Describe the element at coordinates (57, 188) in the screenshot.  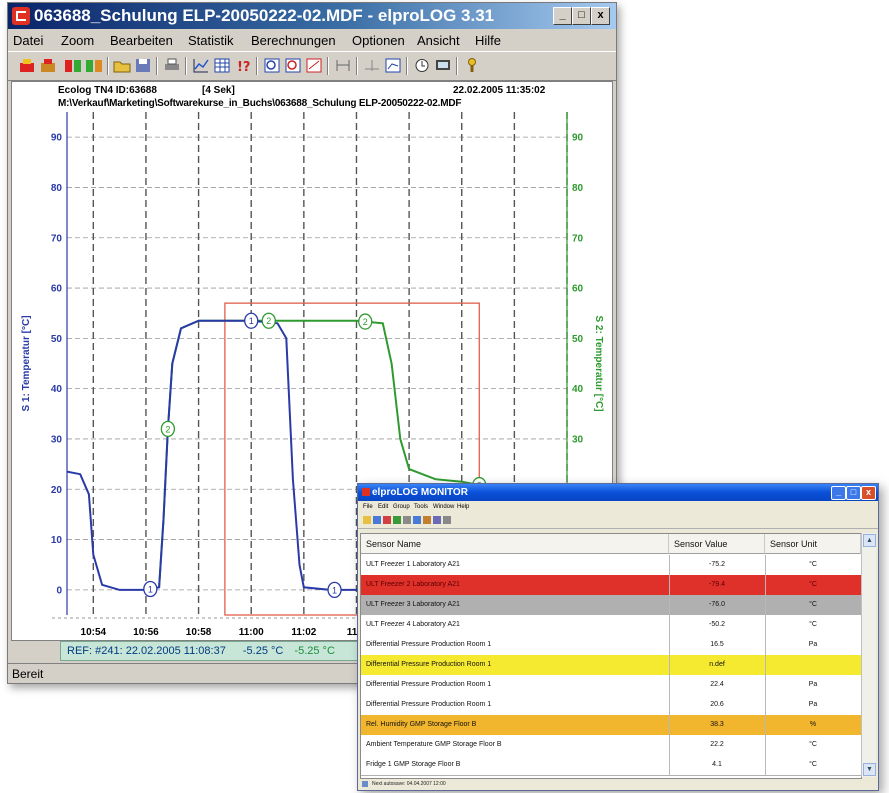
I see `y-left-tick-label: 80` at that location.